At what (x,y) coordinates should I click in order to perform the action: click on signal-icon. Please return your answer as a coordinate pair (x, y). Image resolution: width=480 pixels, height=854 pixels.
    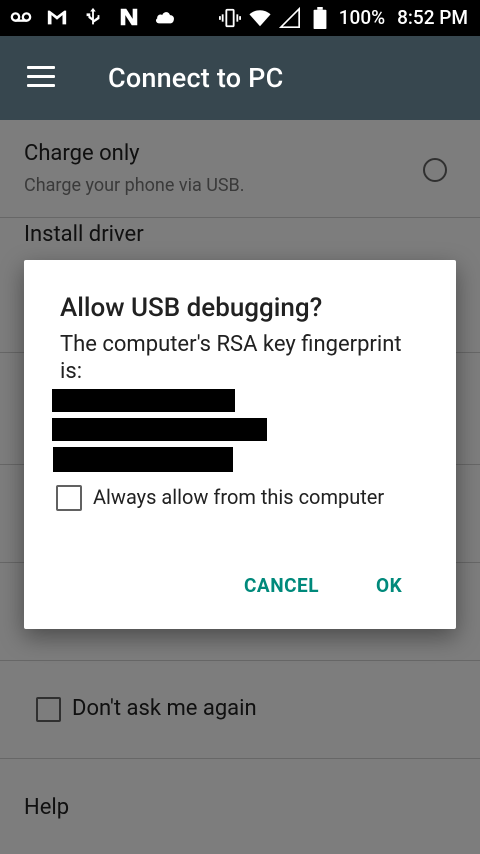
    Looking at the image, I should click on (289, 17).